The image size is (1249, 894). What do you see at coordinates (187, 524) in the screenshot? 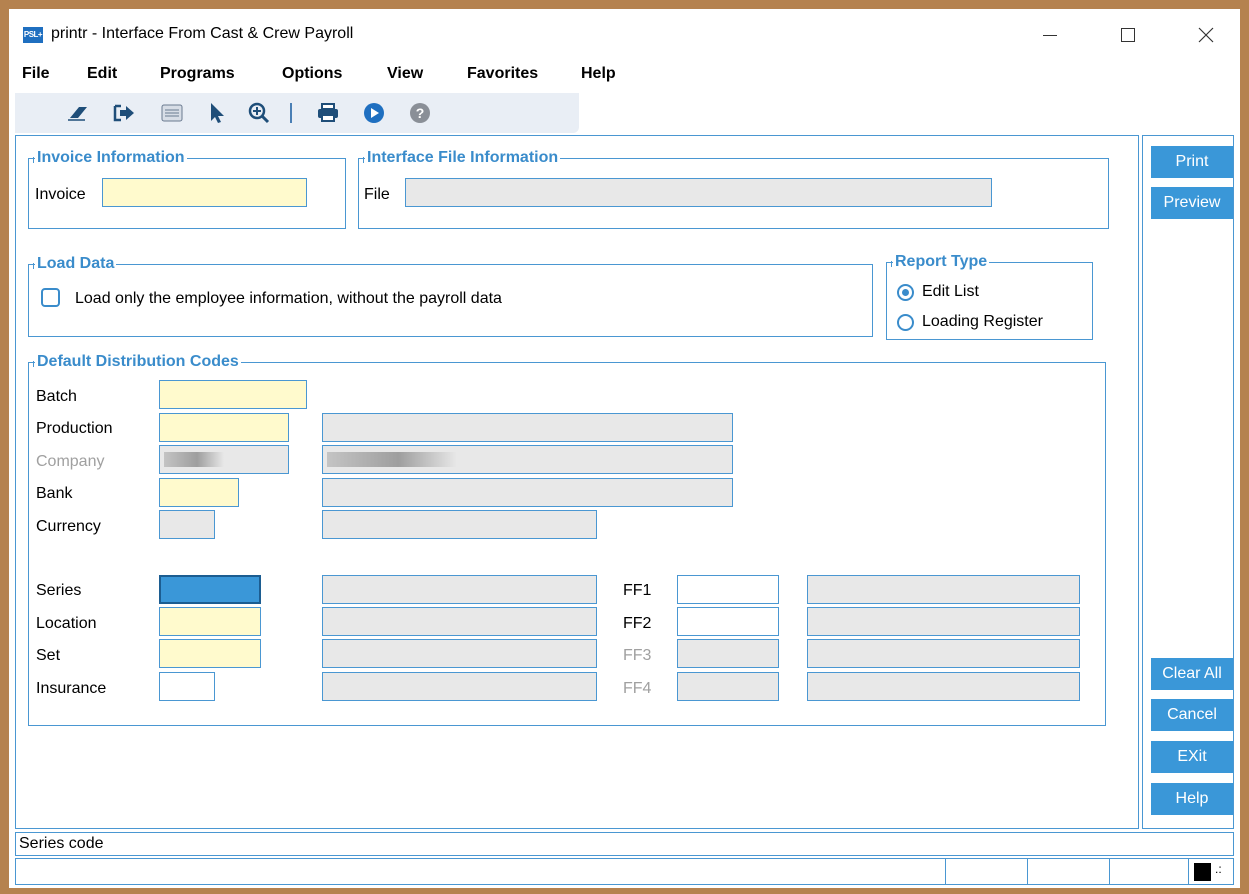
I see `currency-input` at bounding box center [187, 524].